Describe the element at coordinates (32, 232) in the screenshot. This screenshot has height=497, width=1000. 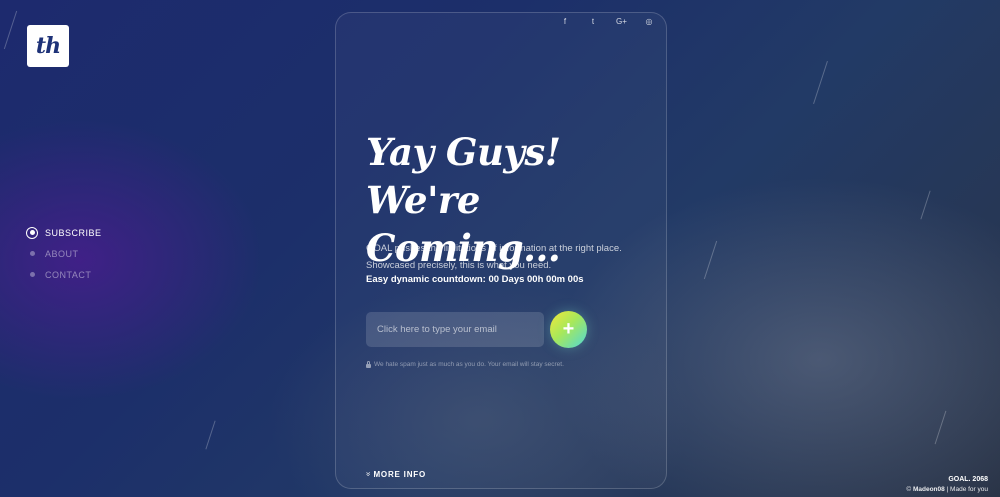
I see `nav-active-dot-icon` at that location.